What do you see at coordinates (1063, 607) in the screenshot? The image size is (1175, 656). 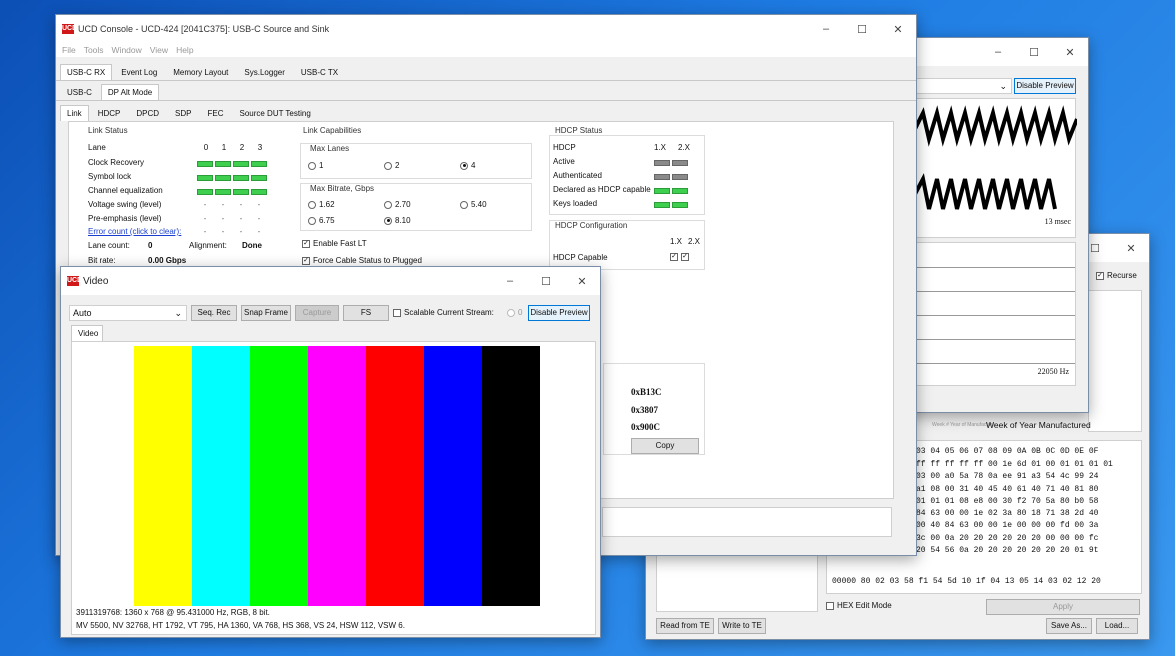 I see `apply-button: Apply` at bounding box center [1063, 607].